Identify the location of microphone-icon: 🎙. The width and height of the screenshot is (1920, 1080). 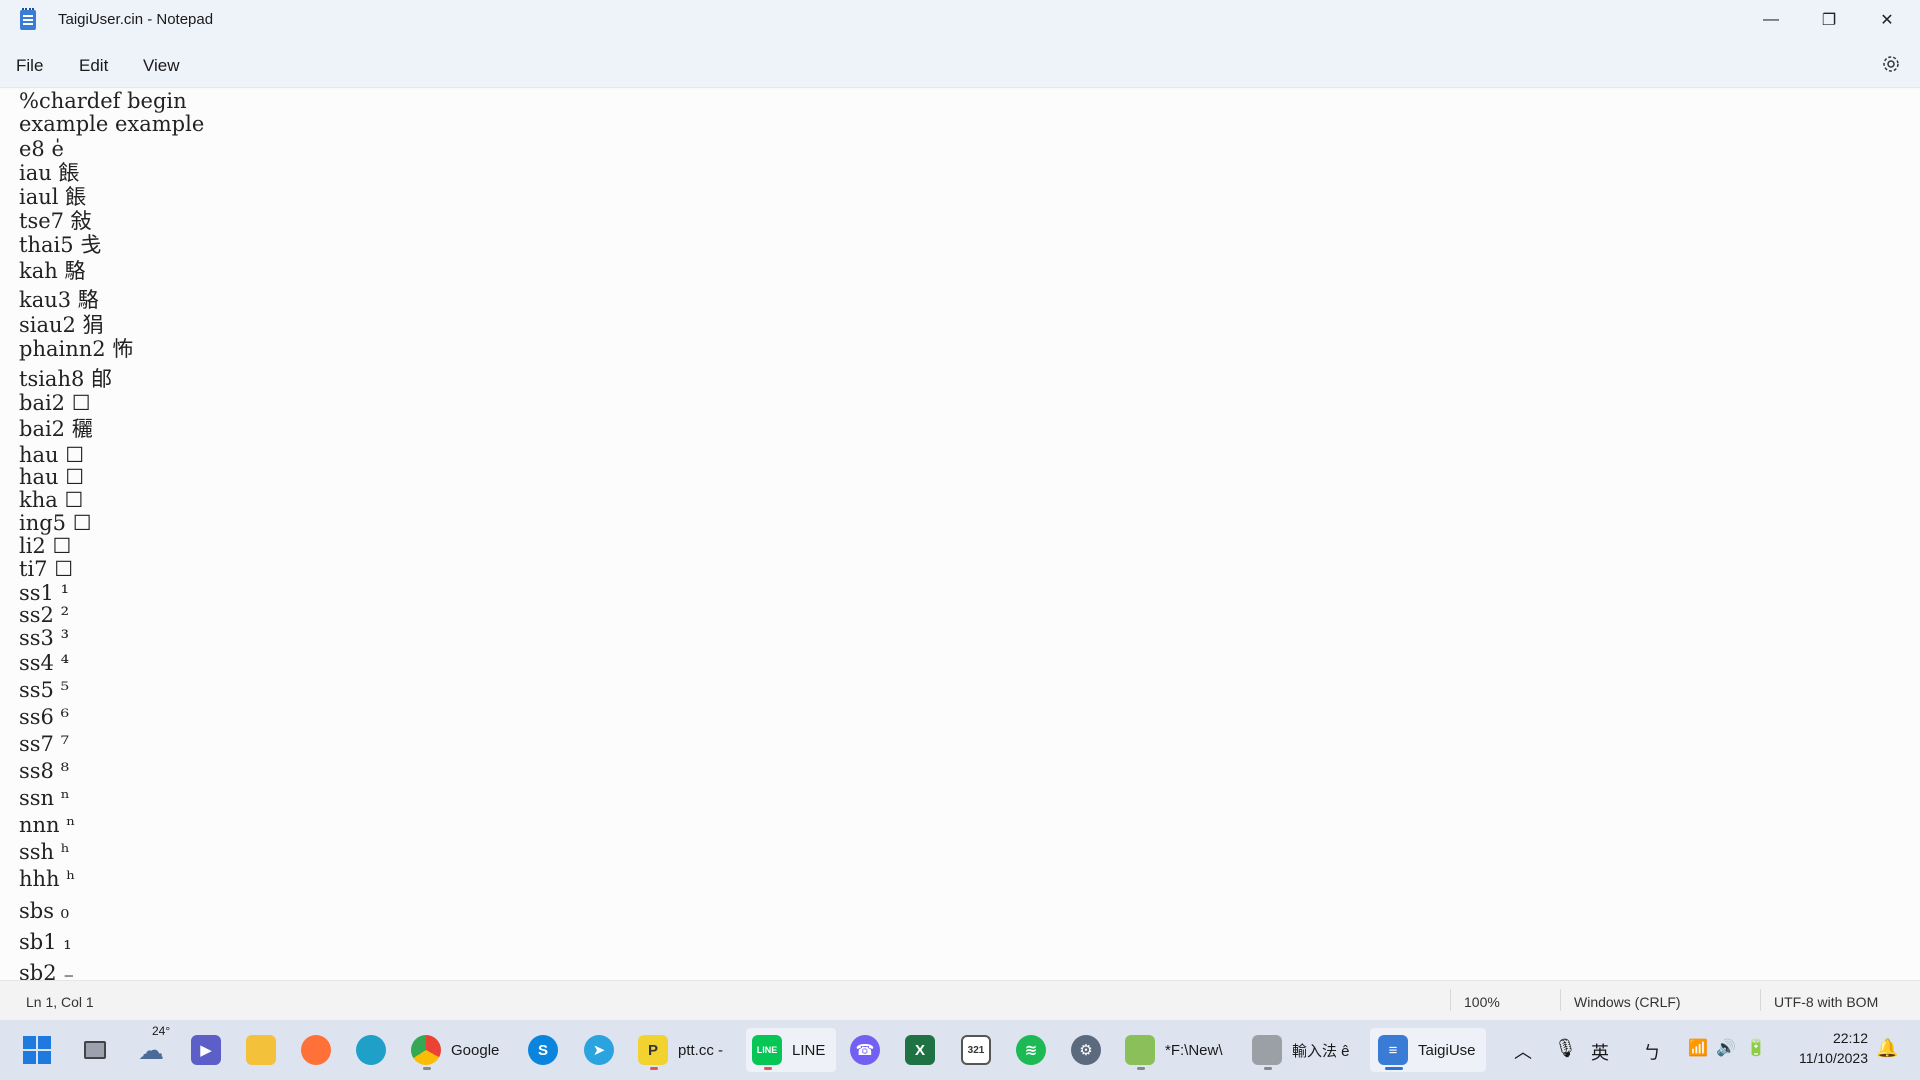
(1565, 1048).